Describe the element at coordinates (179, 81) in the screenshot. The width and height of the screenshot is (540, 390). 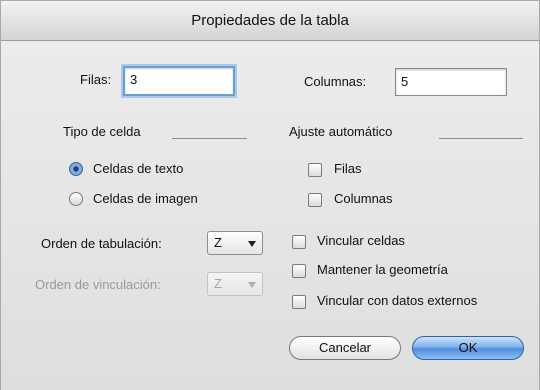
I see `rows-input: 3` at that location.